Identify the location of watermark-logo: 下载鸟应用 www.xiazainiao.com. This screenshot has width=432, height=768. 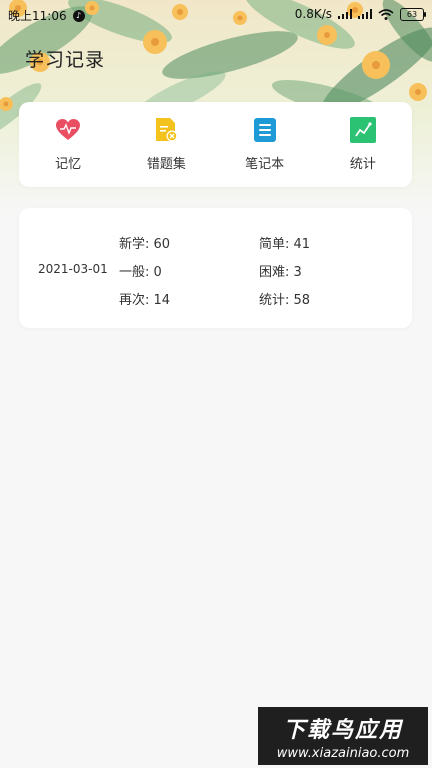
(343, 736).